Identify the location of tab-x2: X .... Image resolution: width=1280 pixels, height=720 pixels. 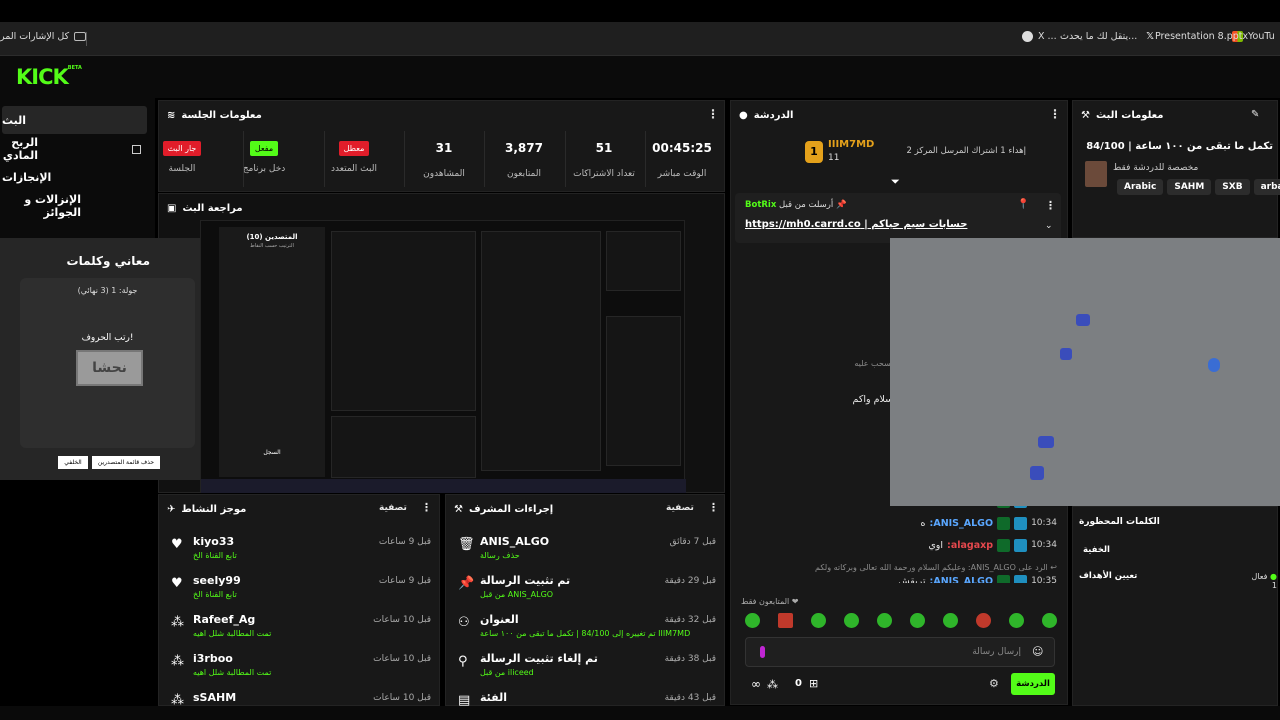
(1039, 36).